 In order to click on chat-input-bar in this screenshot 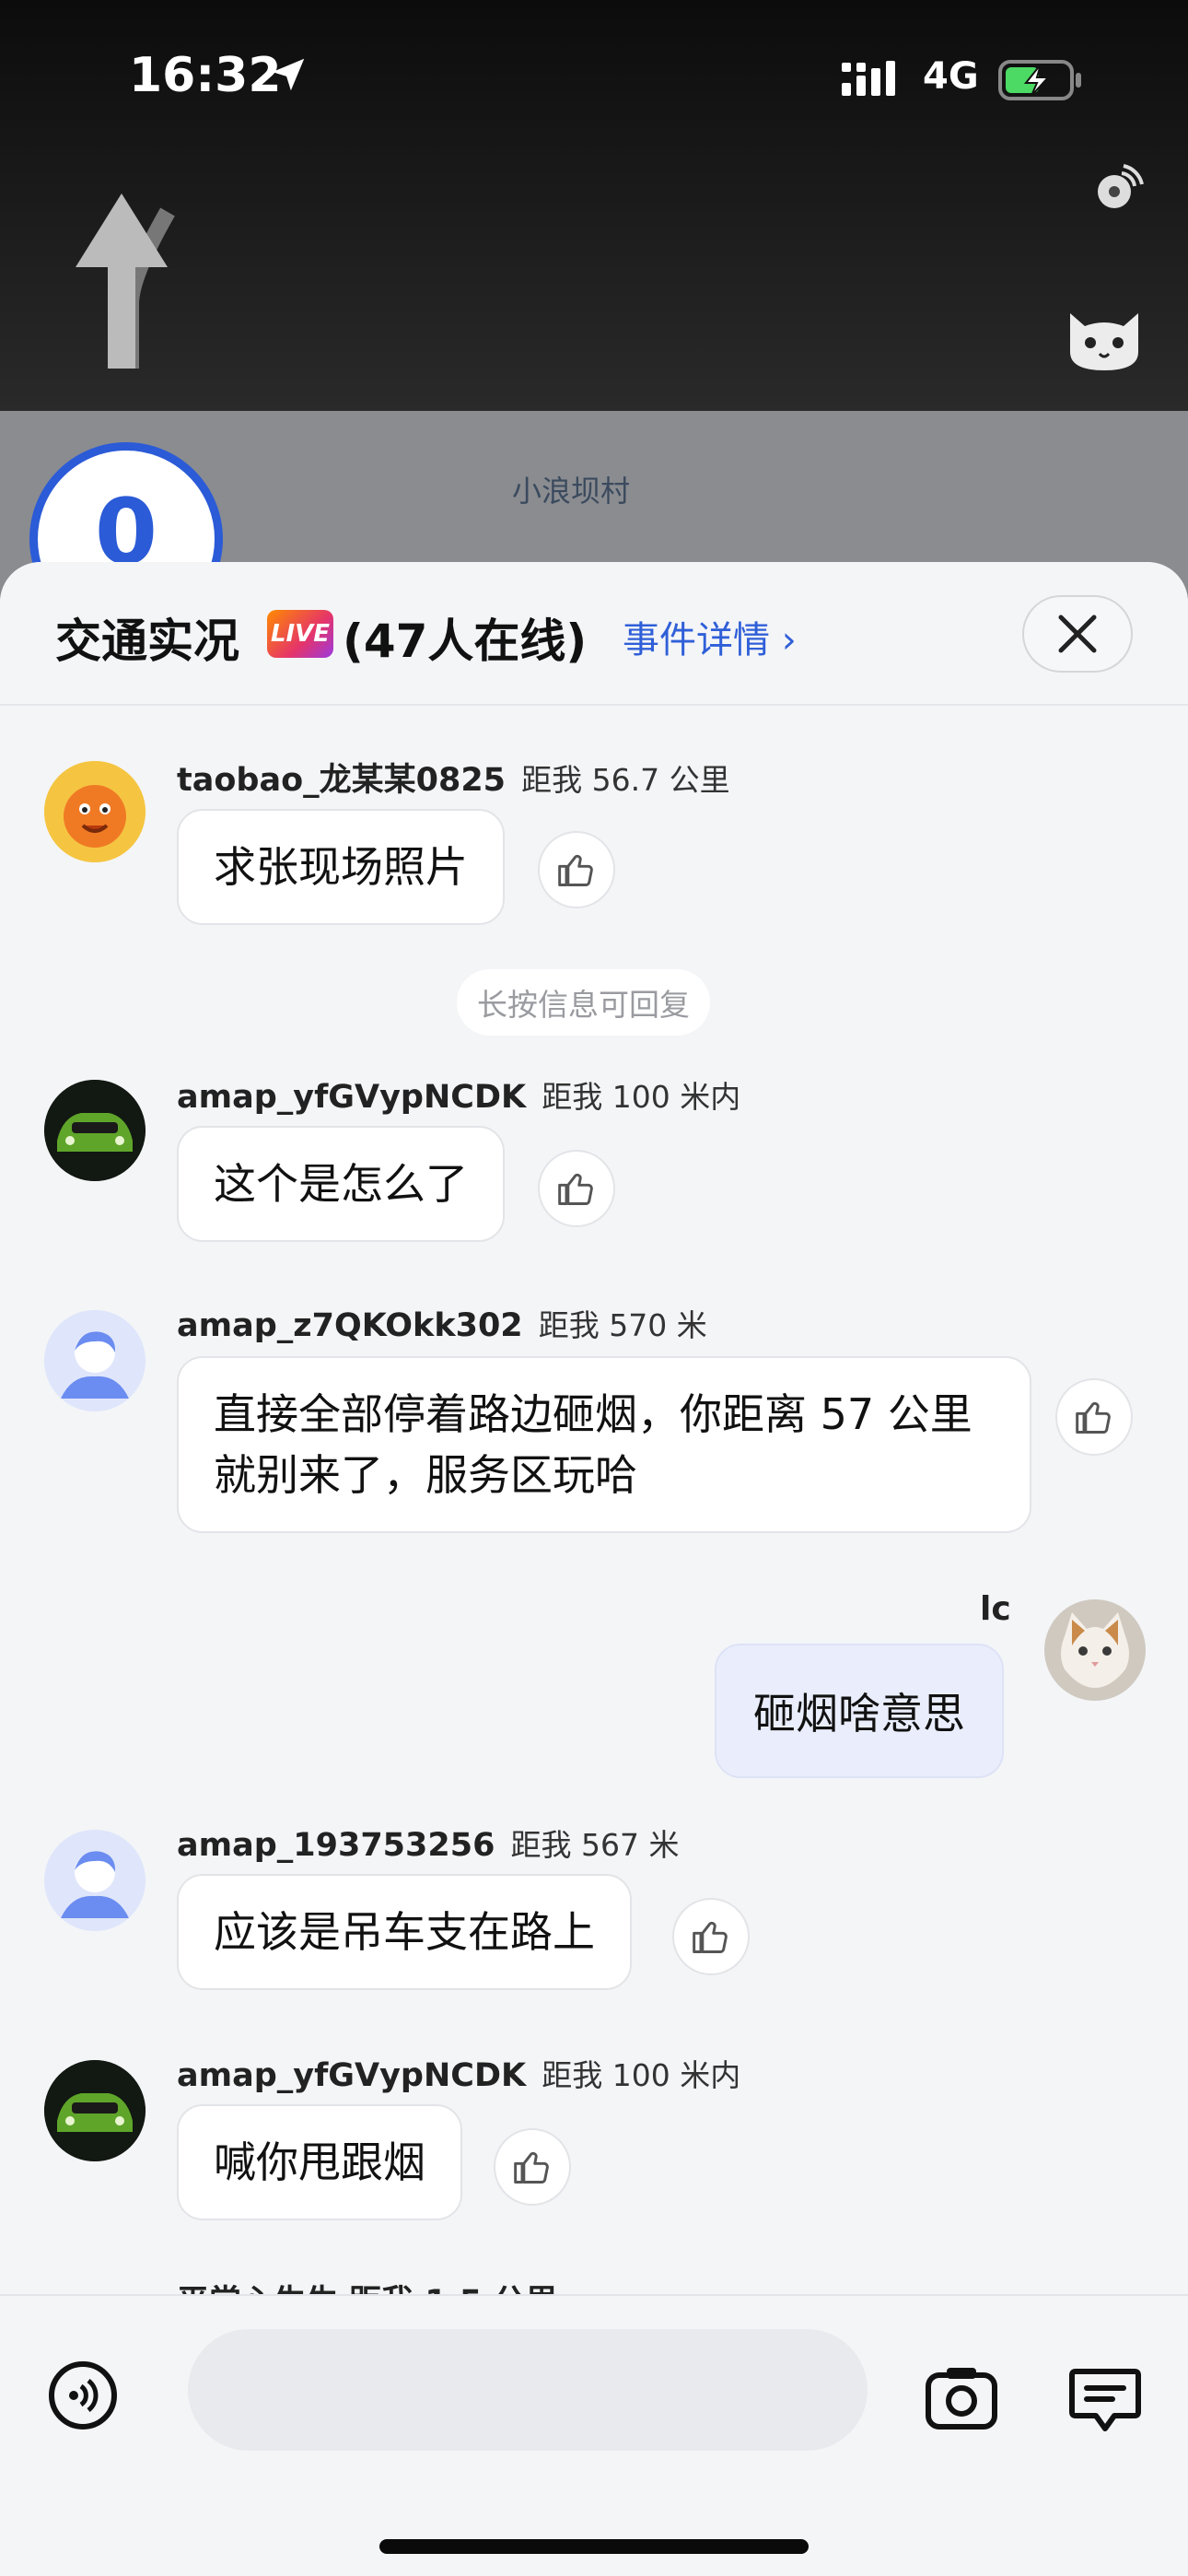, I will do `click(594, 2435)`.